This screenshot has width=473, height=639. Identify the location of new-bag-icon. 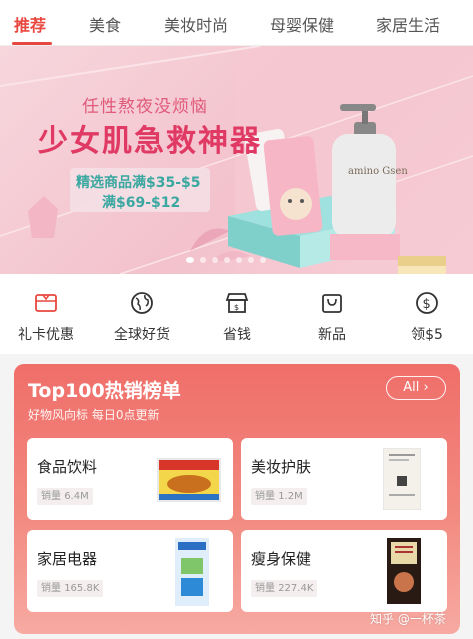
(332, 303).